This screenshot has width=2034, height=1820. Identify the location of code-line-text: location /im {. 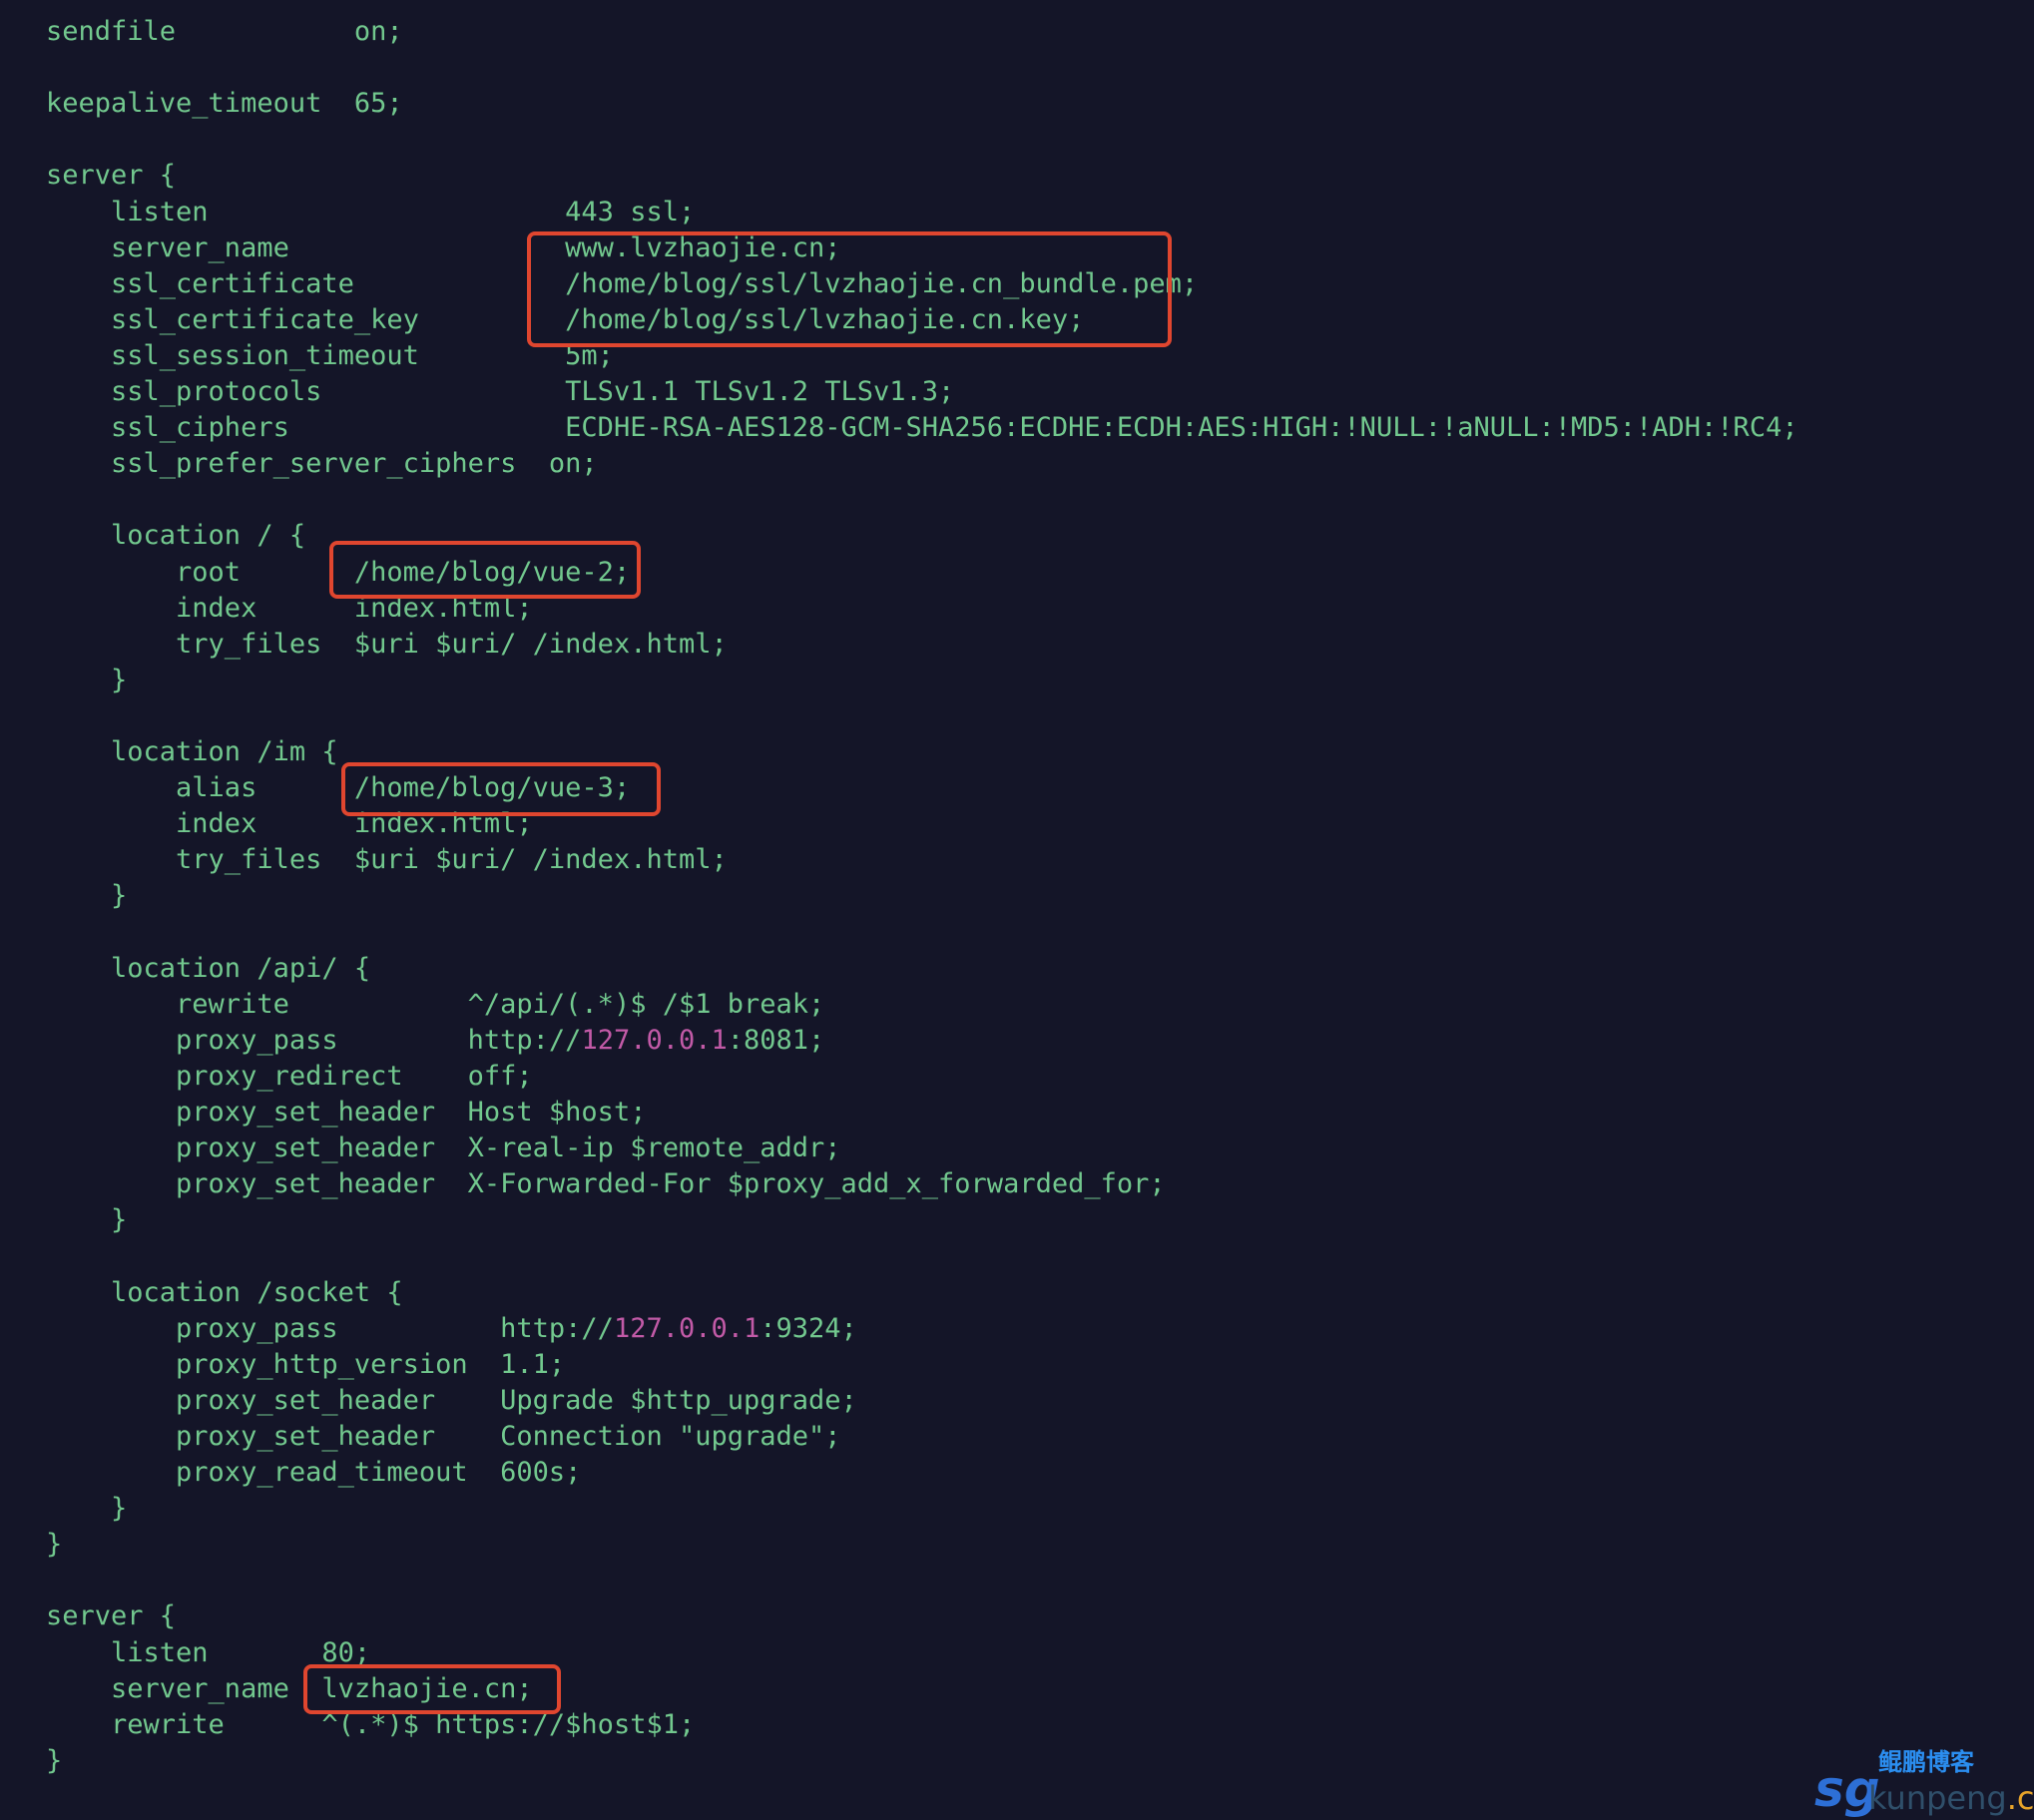
(192, 751).